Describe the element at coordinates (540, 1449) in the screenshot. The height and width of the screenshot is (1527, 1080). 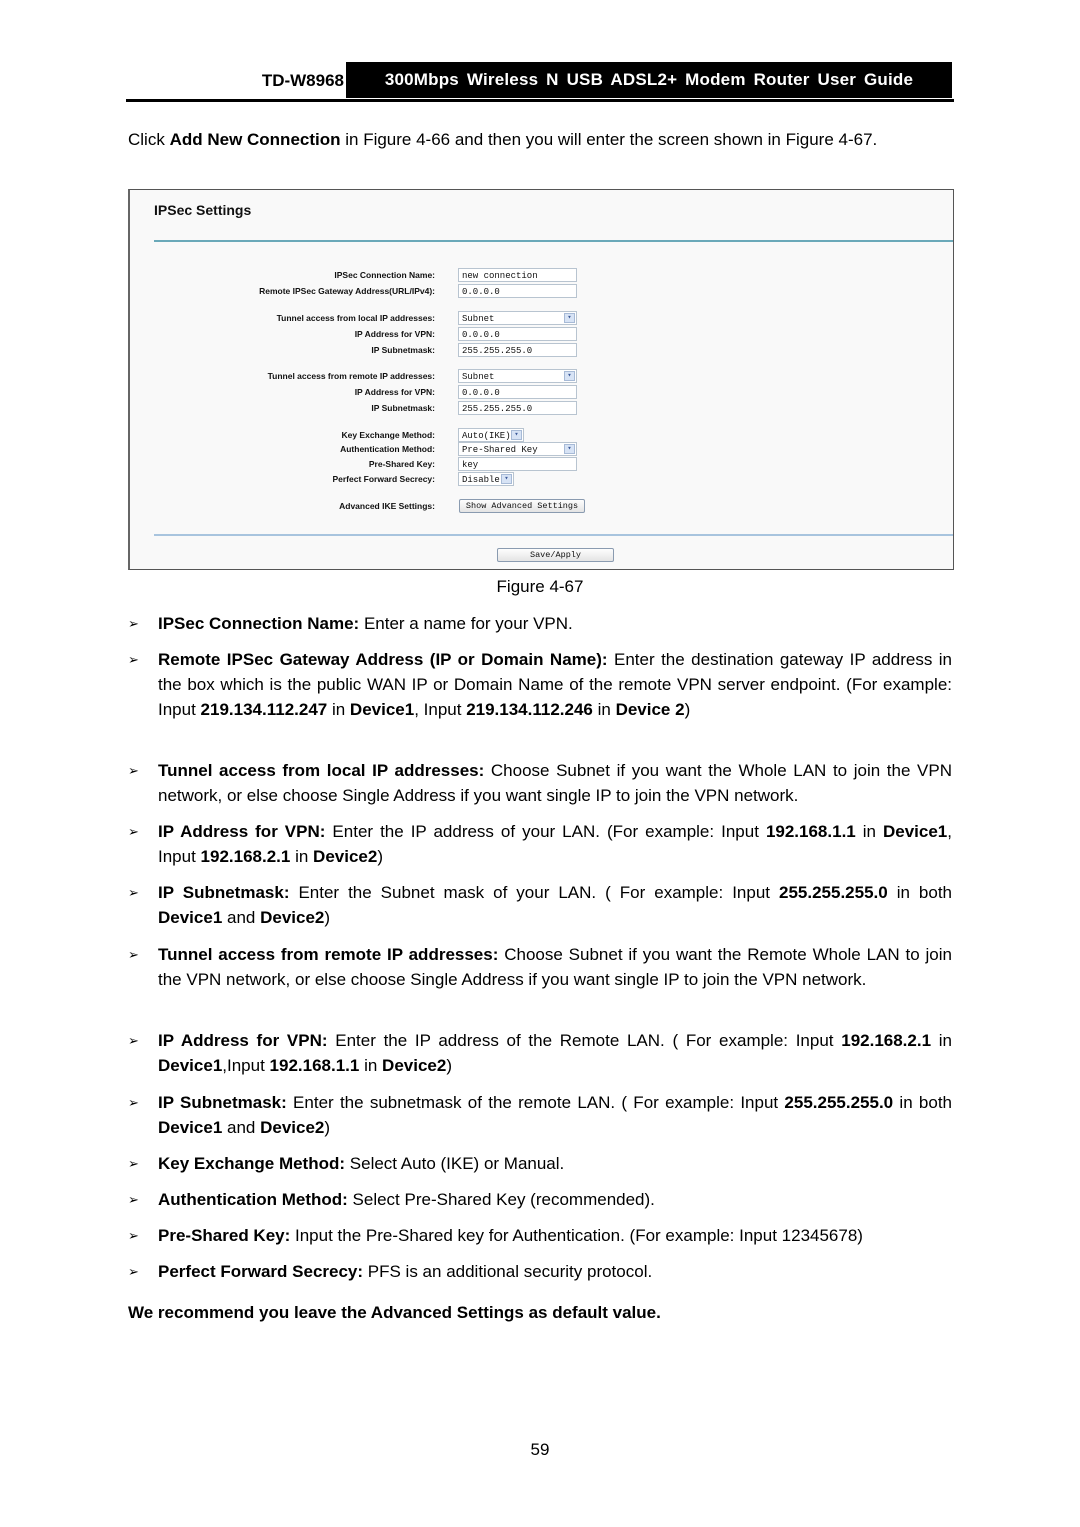
I see `page-number: 59` at that location.